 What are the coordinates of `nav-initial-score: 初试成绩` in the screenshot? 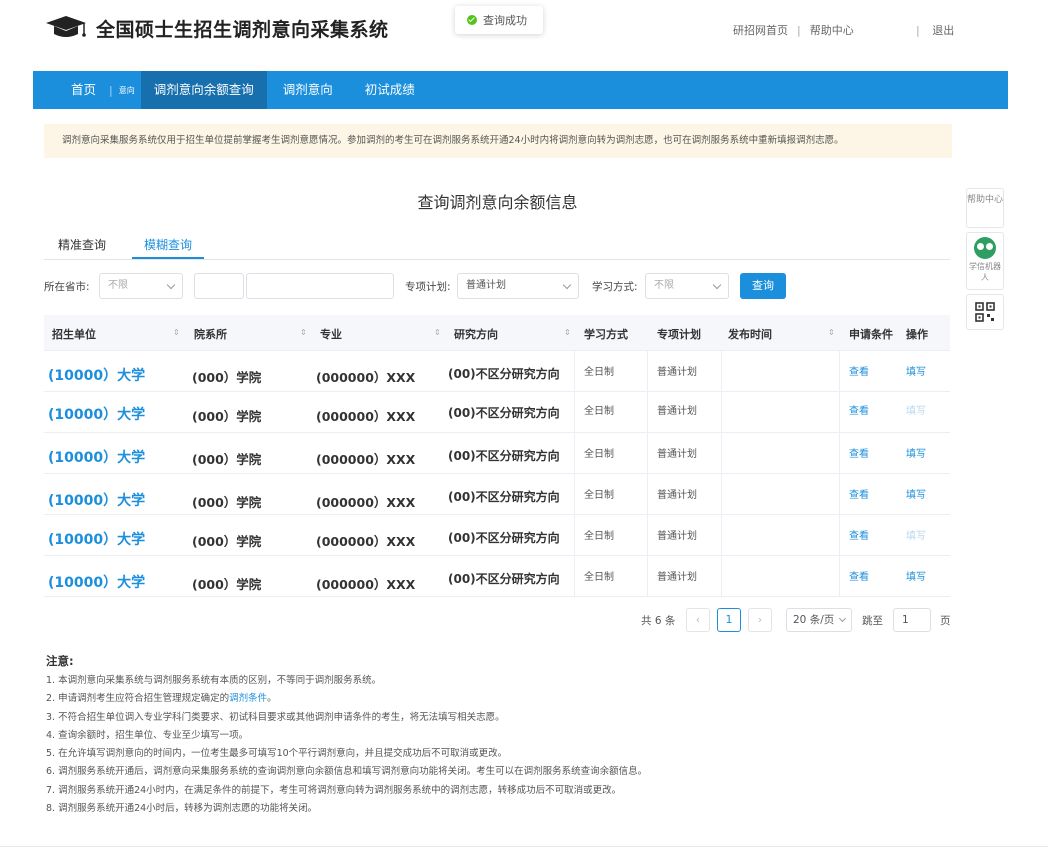 It's located at (390, 90).